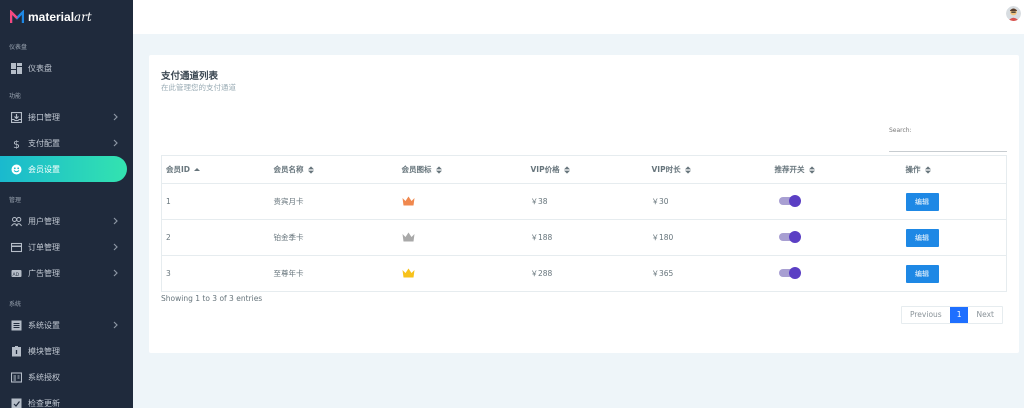 This screenshot has width=1024, height=408. Describe the element at coordinates (15, 96) in the screenshot. I see `nav-section-features: 功能` at that location.